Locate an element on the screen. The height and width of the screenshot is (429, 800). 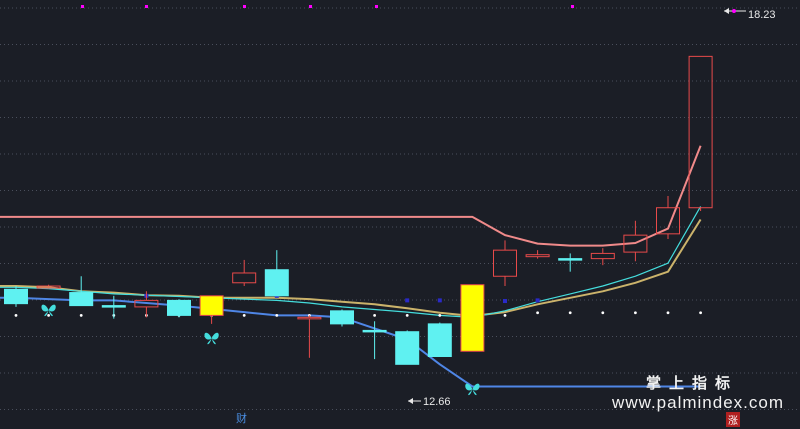
watermark-chinese: 掌上指标 is located at coordinates (691, 383).